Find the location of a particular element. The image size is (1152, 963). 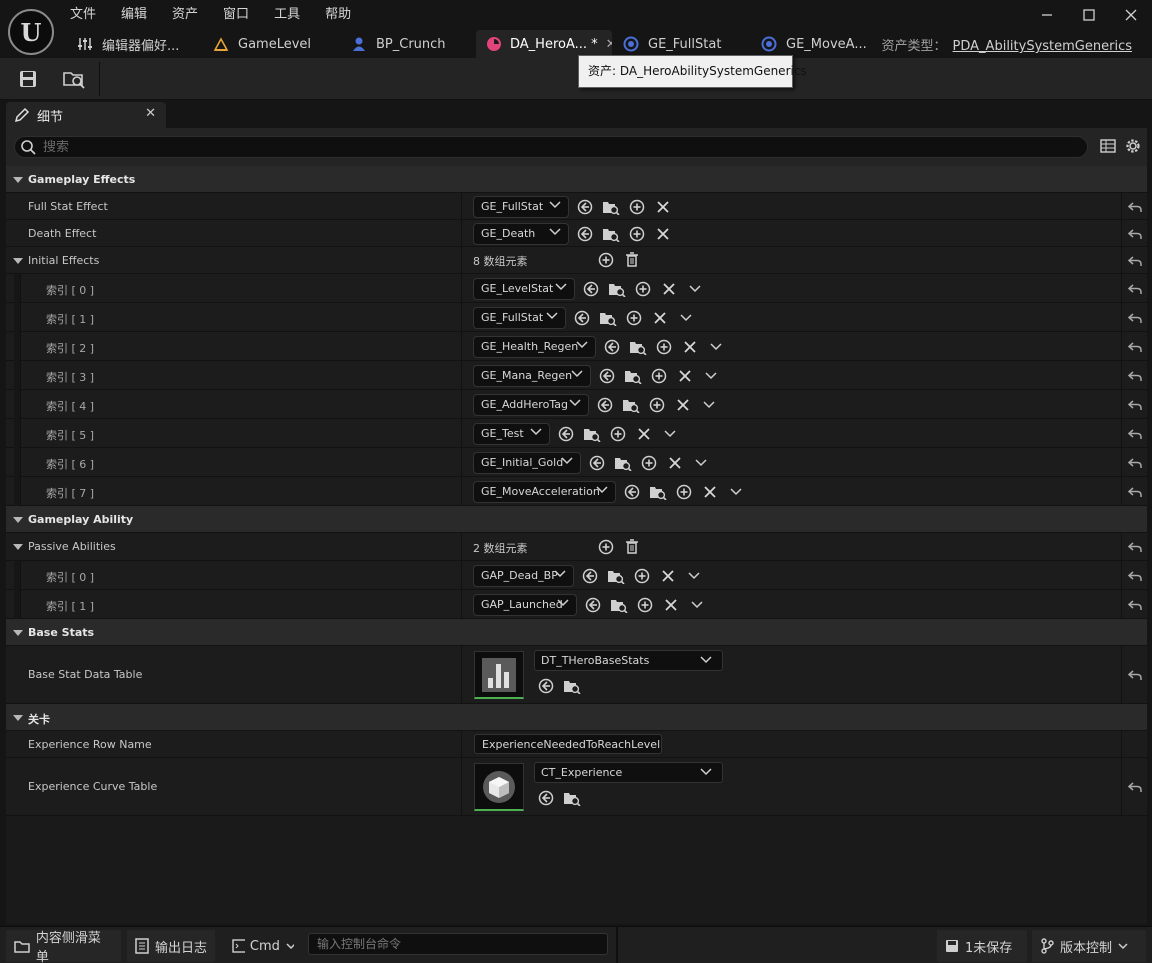

menu-window: 窗口 is located at coordinates (242, 15).